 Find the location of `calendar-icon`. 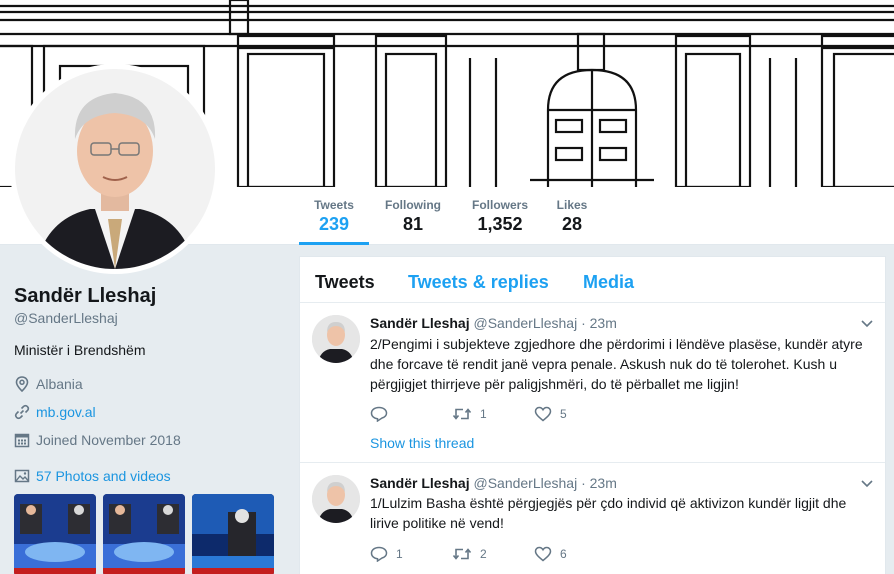

calendar-icon is located at coordinates (22, 440).